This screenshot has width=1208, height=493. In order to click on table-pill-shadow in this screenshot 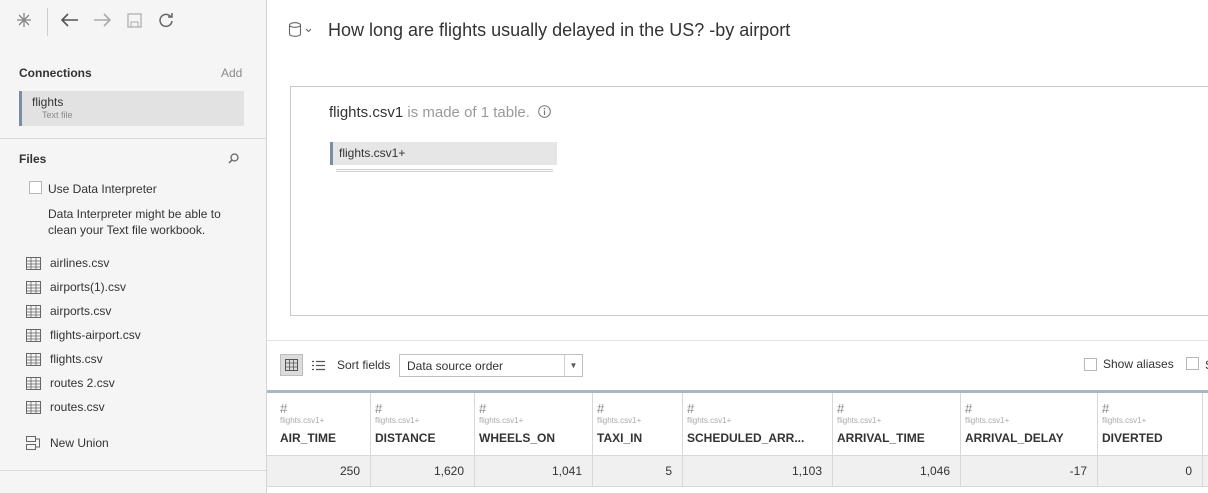, I will do `click(444, 170)`.